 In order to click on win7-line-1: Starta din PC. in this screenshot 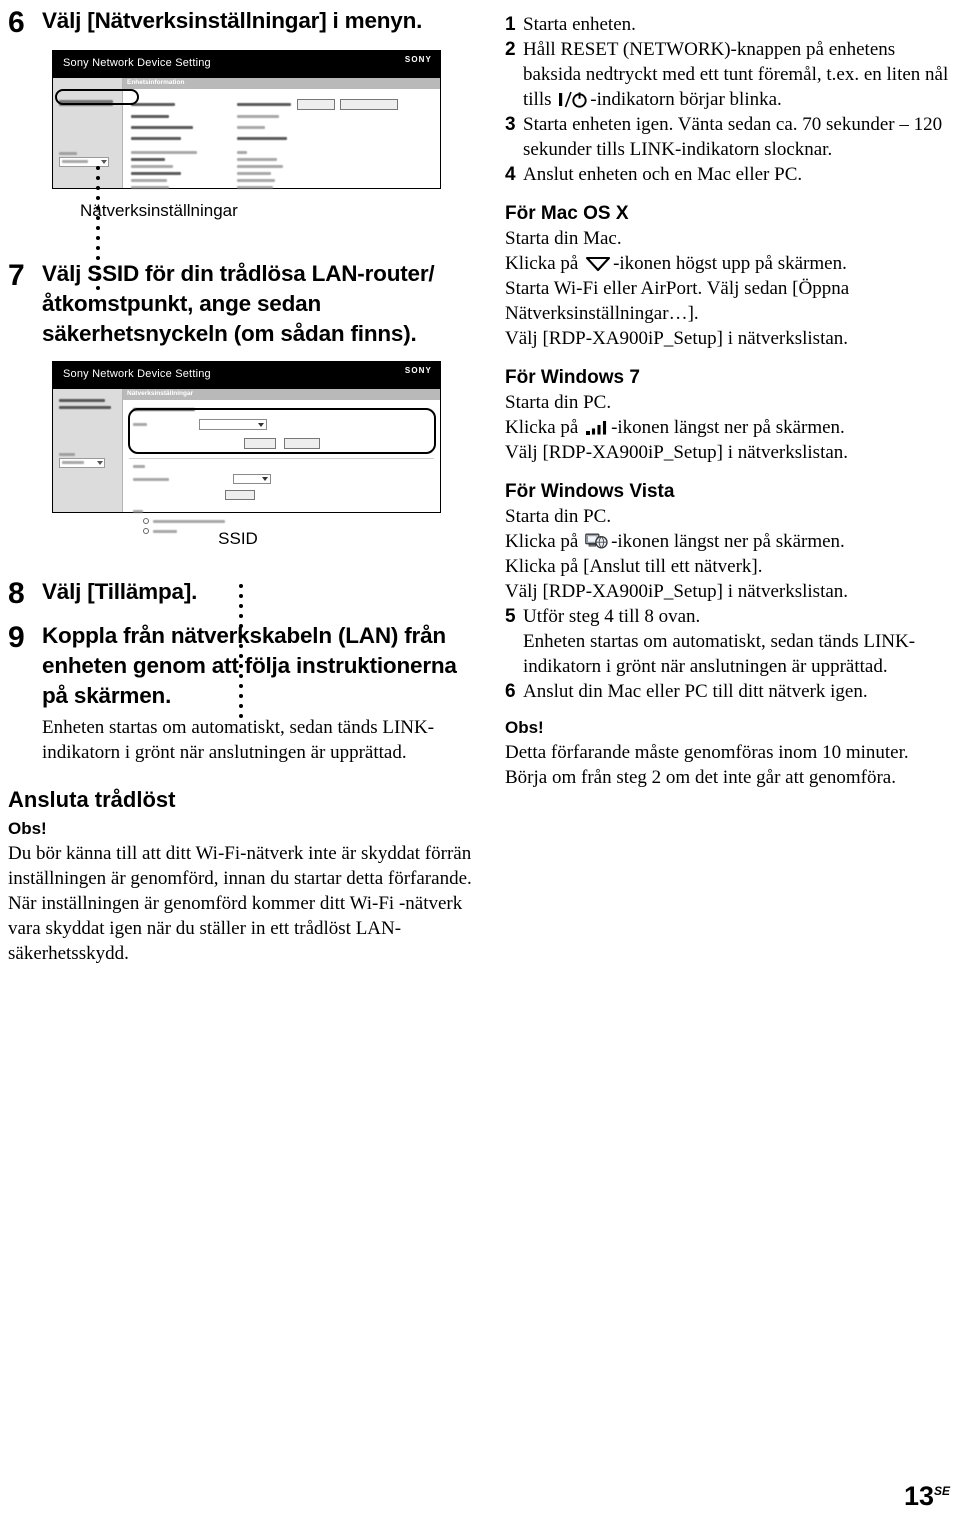, I will do `click(558, 402)`.